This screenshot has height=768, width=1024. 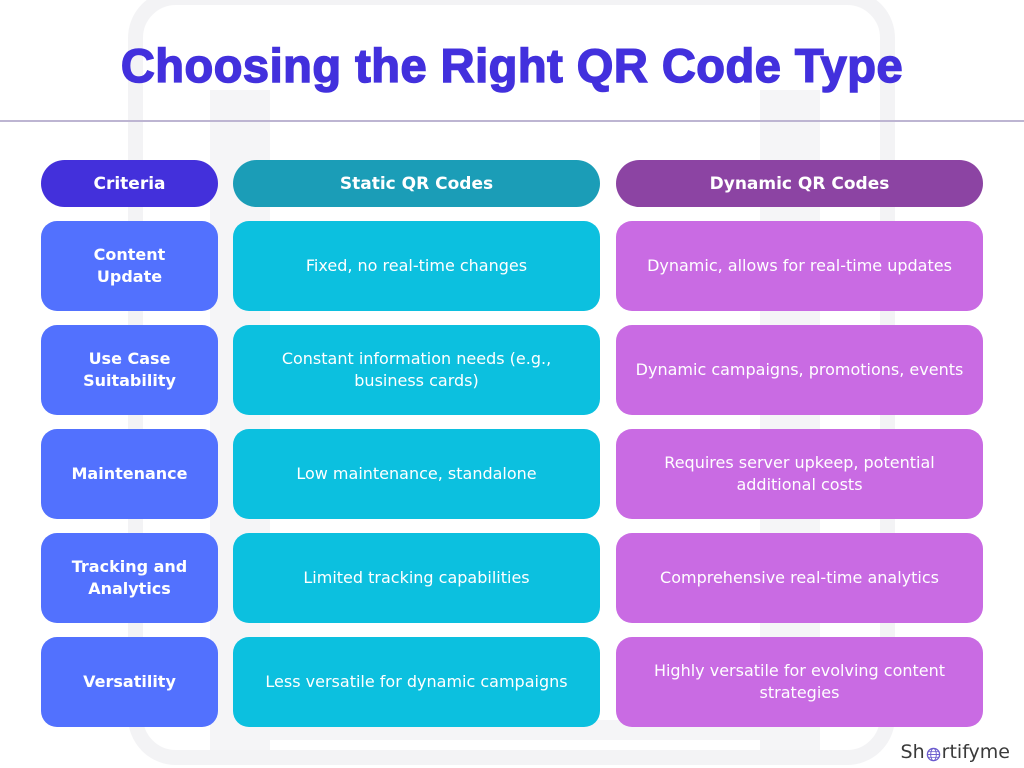 What do you see at coordinates (912, 752) in the screenshot?
I see `brand-prefix: Sh` at bounding box center [912, 752].